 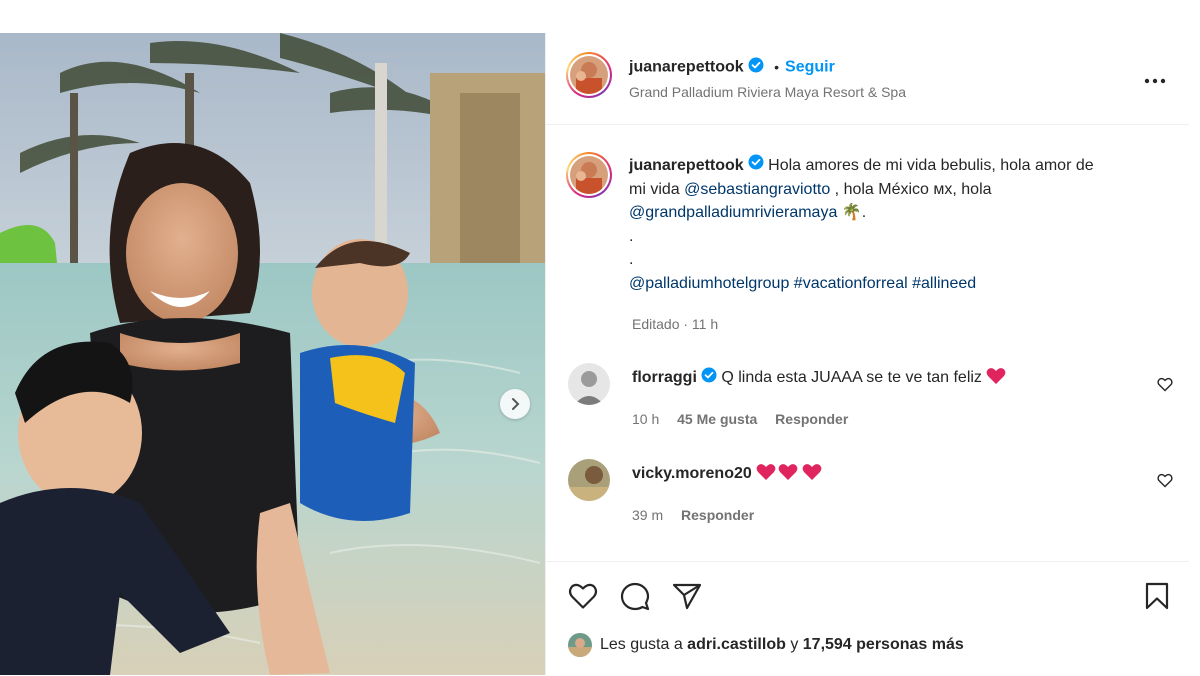 I want to click on chevron-right-icon, so click(x=516, y=404).